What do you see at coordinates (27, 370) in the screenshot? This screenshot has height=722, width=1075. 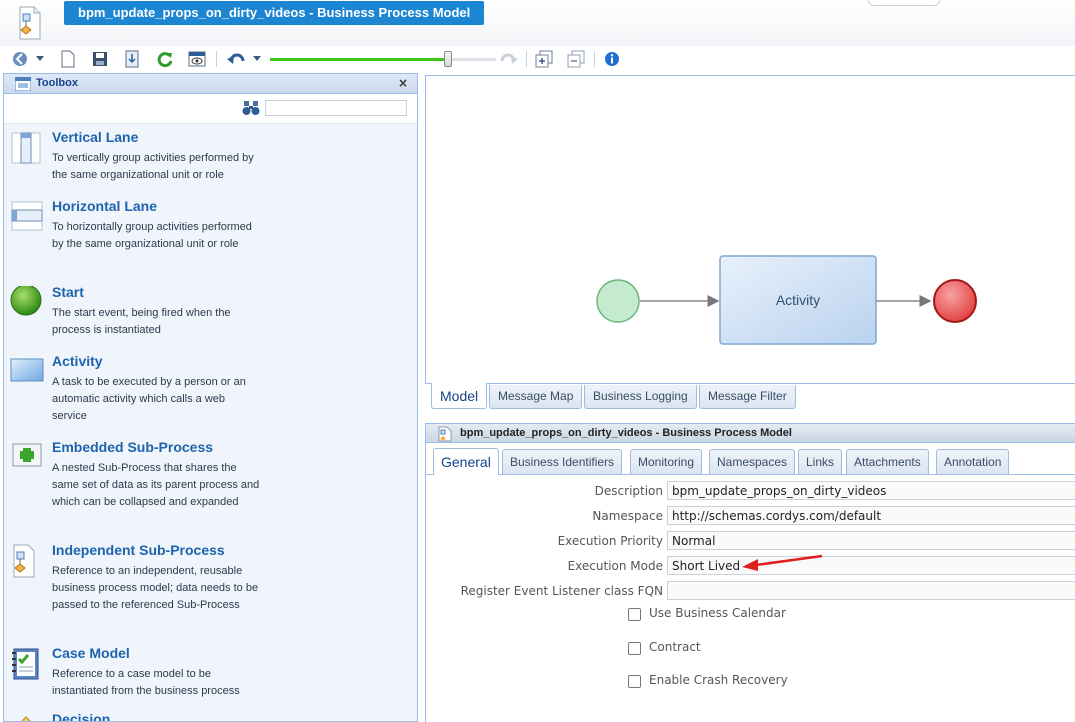 I see `activity-icon` at bounding box center [27, 370].